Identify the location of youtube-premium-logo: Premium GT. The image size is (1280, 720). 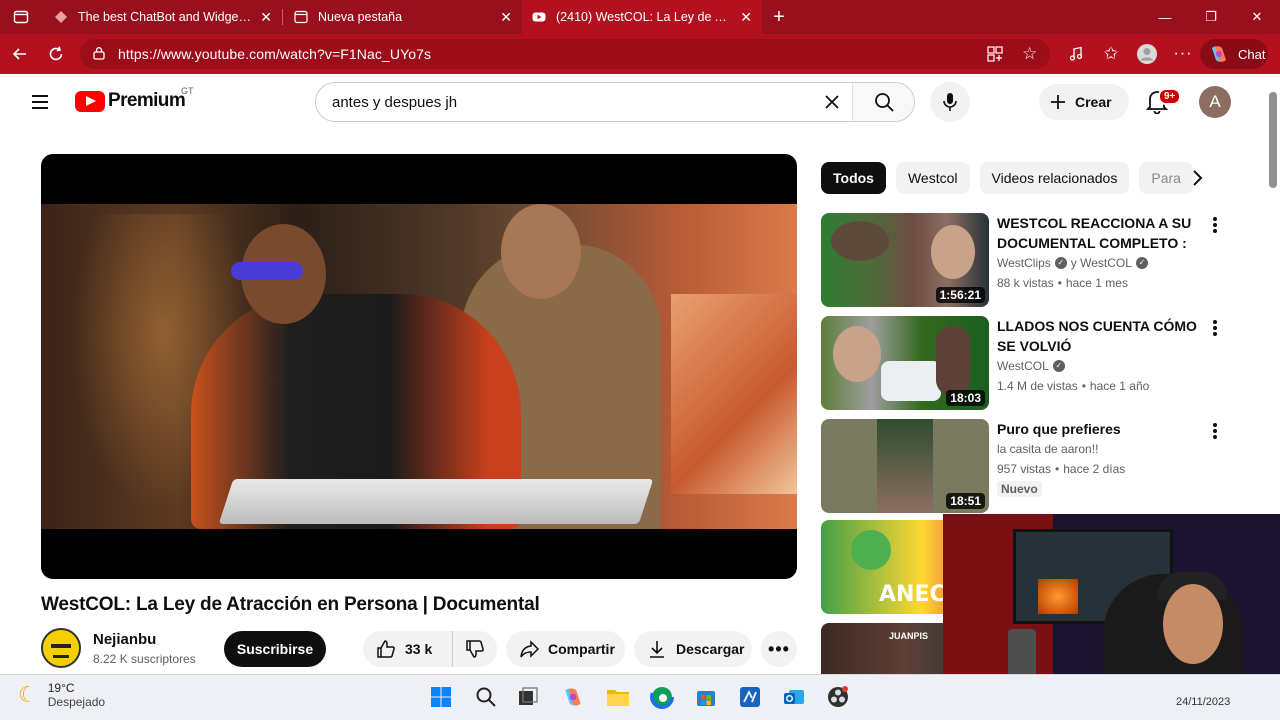
(134, 99).